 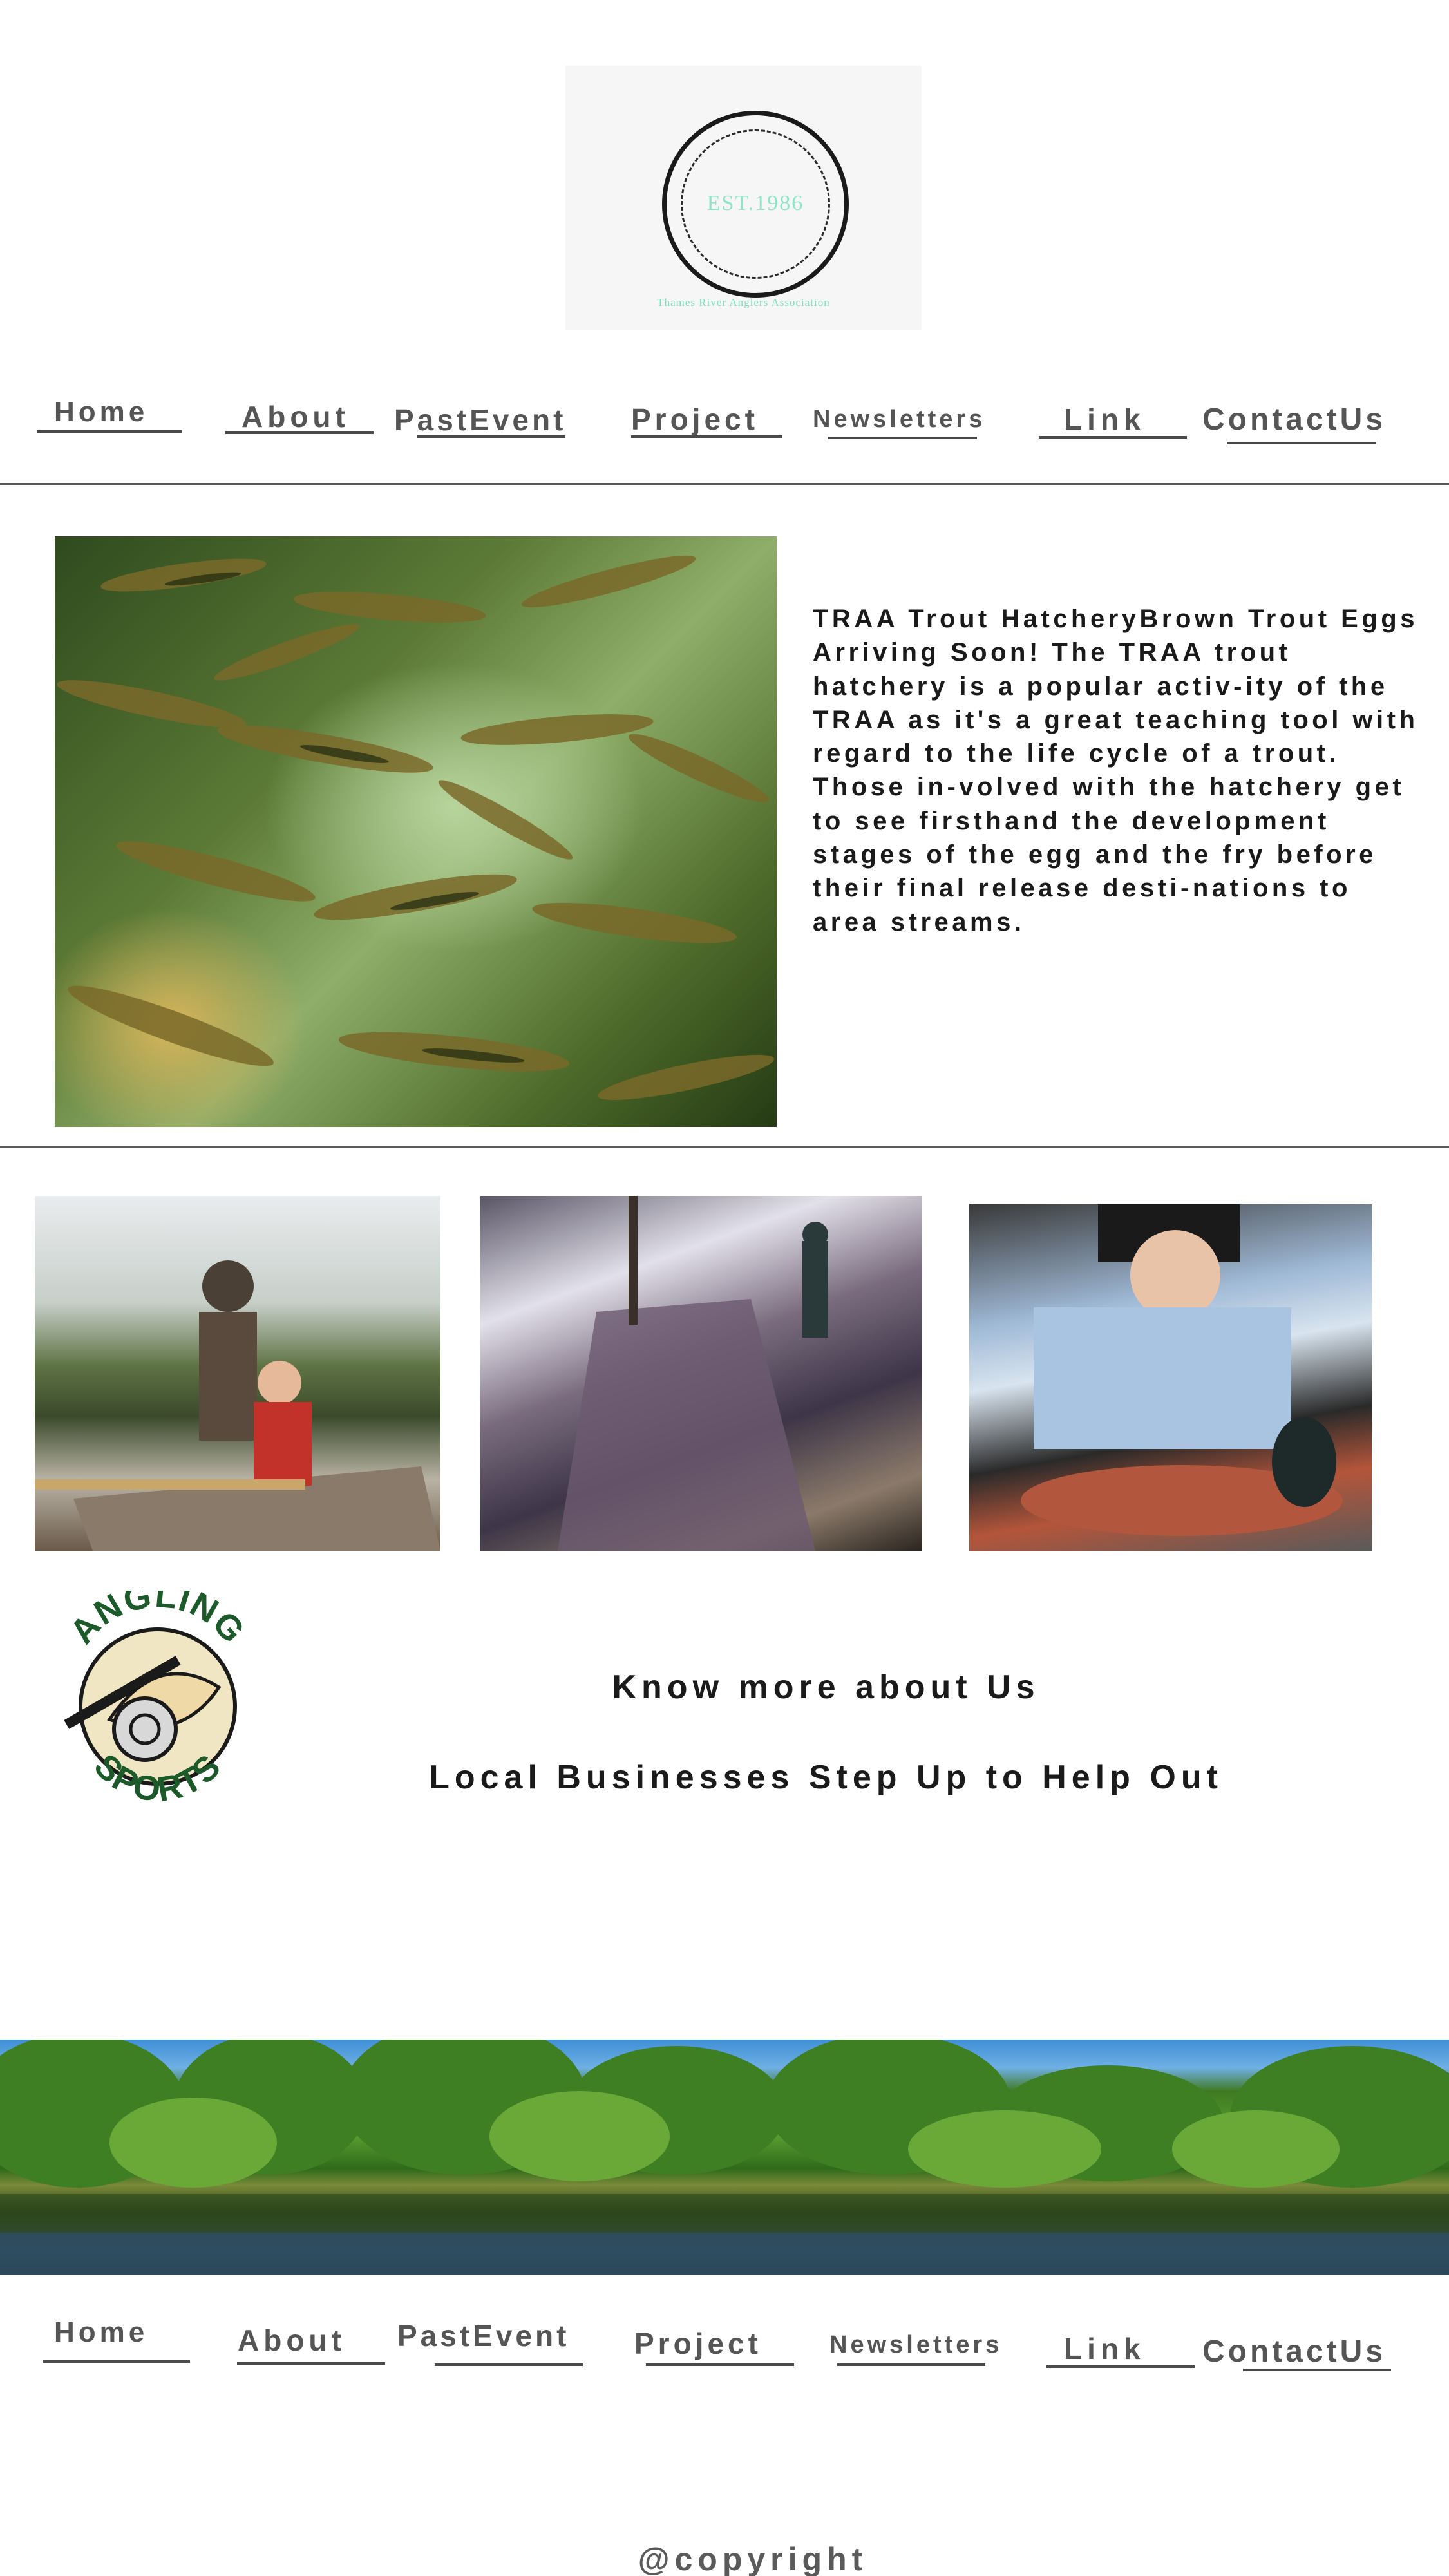 I want to click on nav-newsletters: Newsletters, so click(x=899, y=419).